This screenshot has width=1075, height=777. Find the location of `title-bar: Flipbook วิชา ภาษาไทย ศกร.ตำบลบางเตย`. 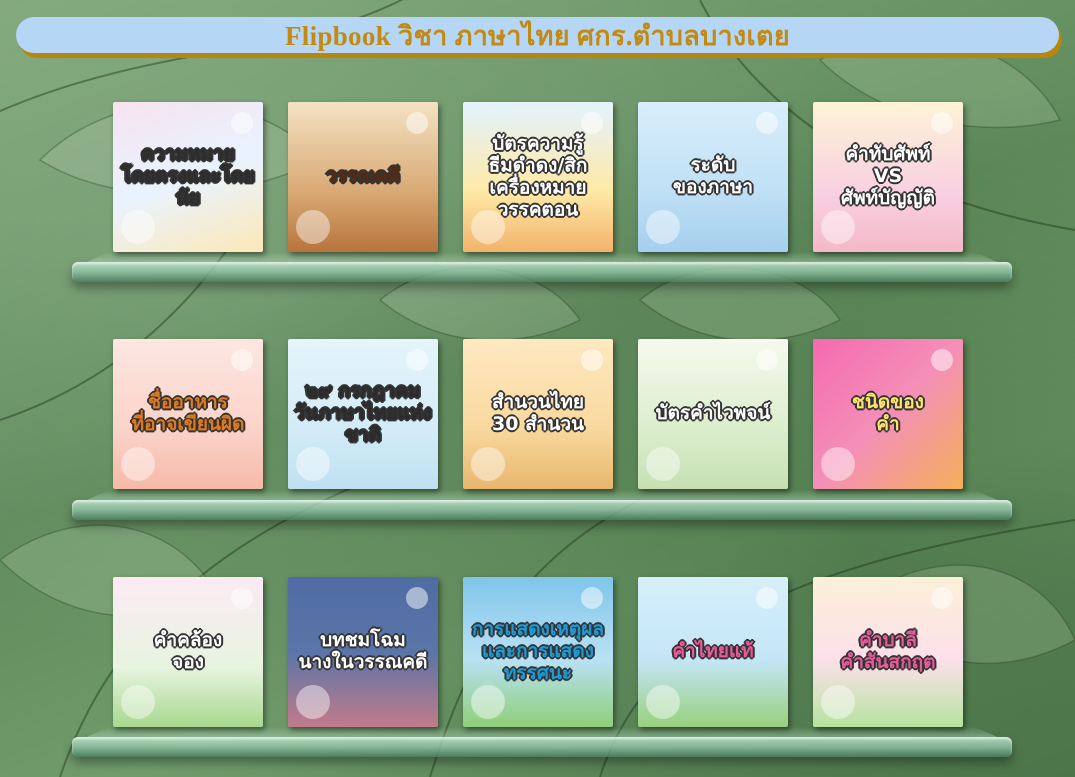

title-bar: Flipbook วิชา ภาษาไทย ศกร.ตำบลบางเตย is located at coordinates (537, 35).